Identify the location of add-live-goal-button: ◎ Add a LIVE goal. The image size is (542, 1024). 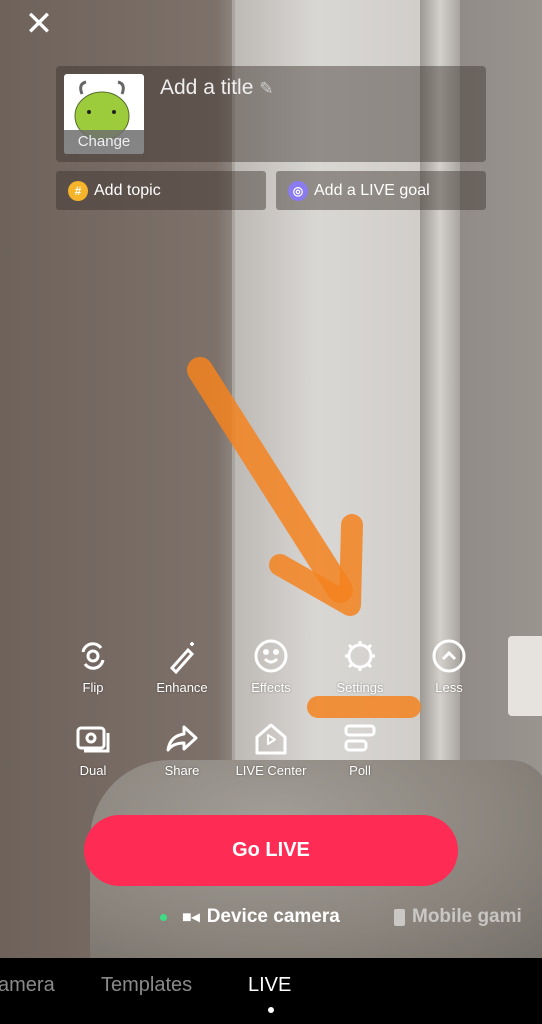
(381, 190).